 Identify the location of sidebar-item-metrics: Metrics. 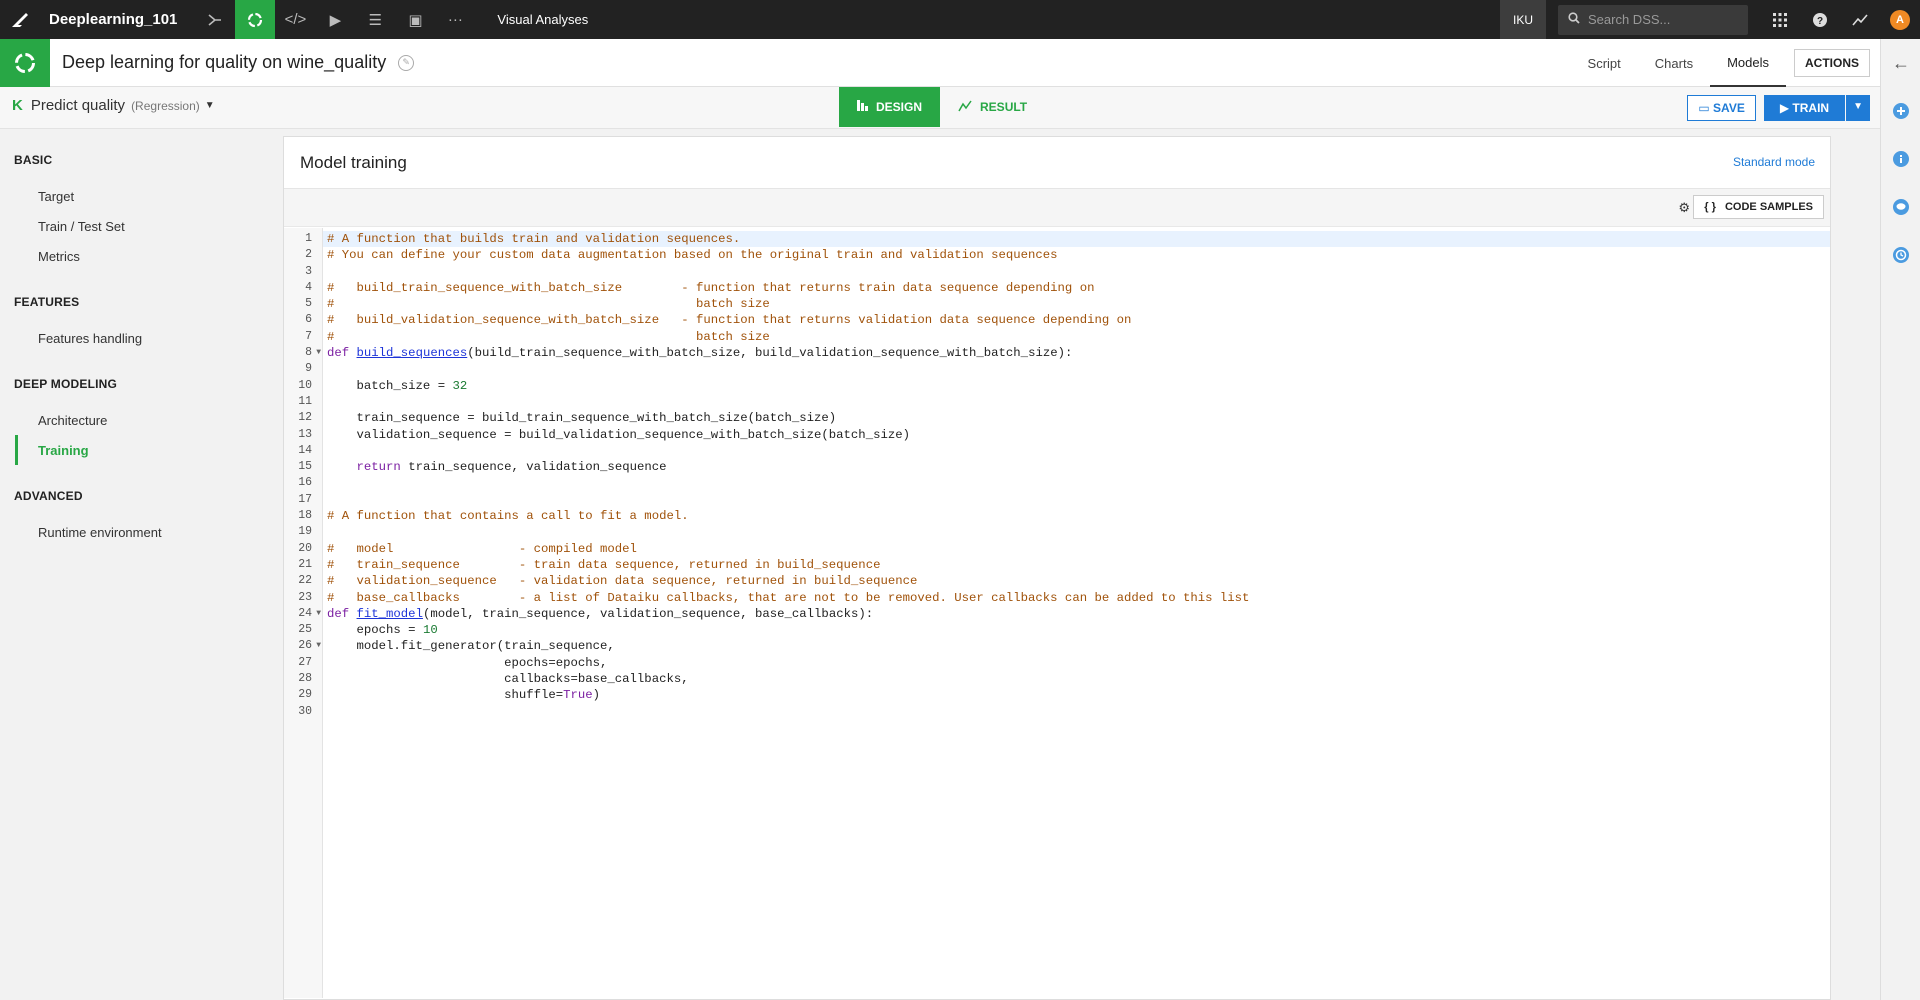
(141, 256).